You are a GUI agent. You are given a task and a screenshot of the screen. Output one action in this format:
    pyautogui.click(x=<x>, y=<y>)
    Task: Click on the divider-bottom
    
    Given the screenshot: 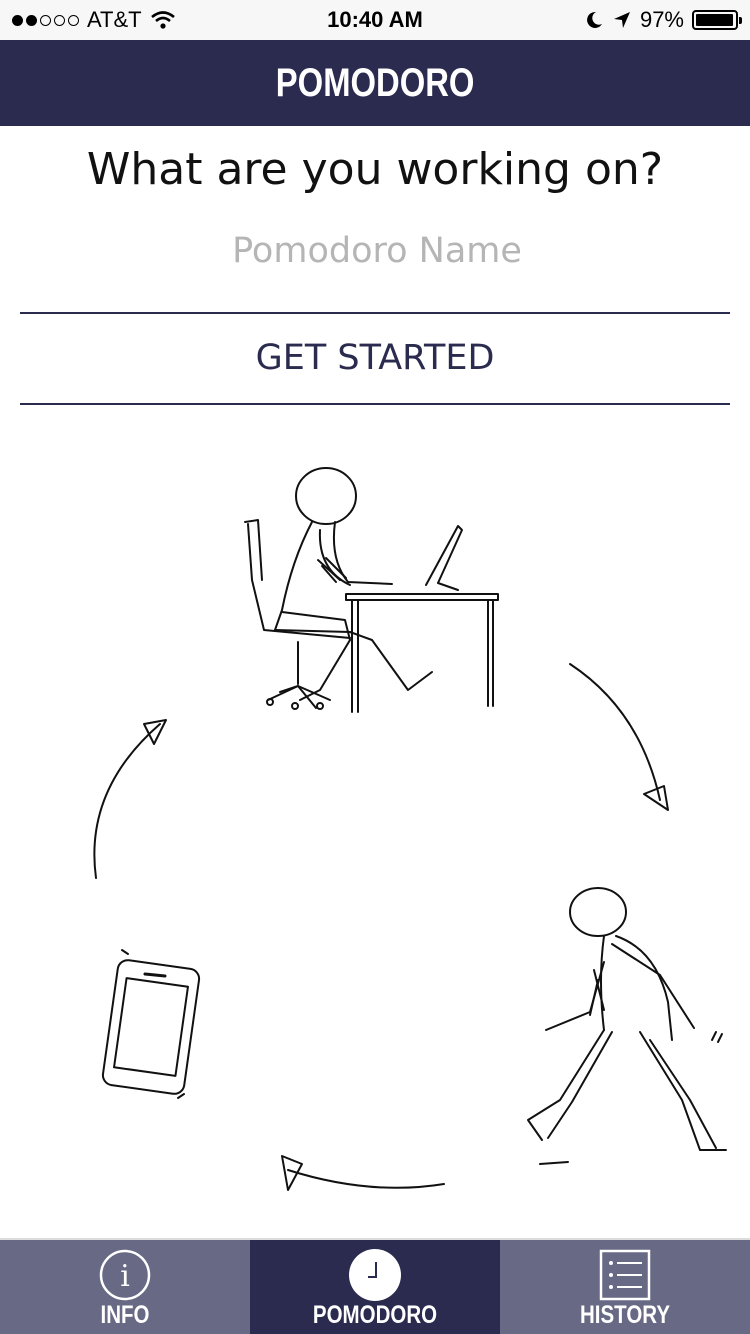 What is the action you would take?
    pyautogui.click(x=375, y=404)
    